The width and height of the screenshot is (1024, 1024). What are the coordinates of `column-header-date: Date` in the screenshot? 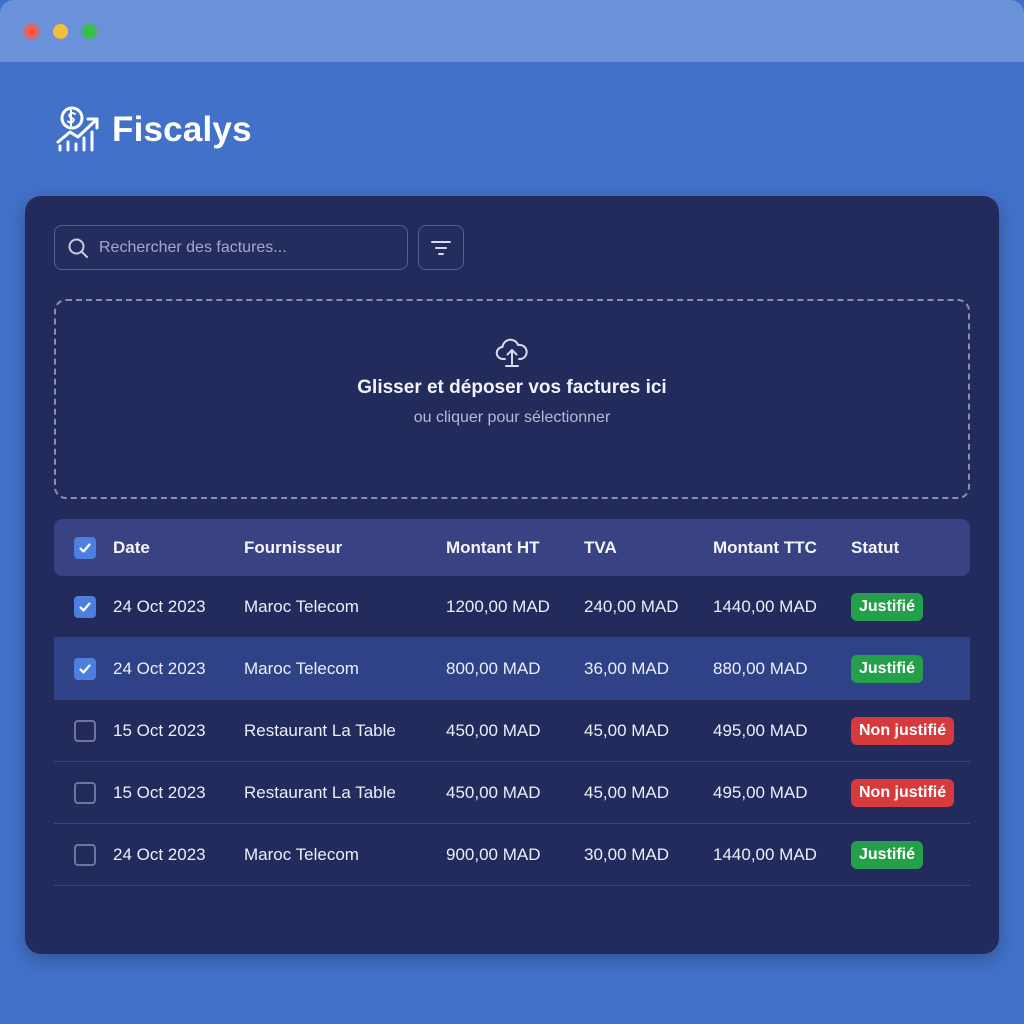 It's located at (178, 548).